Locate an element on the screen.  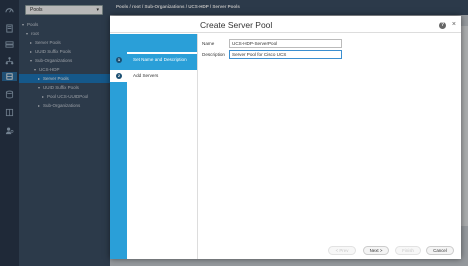
step-set-name-and-description: 1 Set Name and Description is located at coordinates (153, 60).